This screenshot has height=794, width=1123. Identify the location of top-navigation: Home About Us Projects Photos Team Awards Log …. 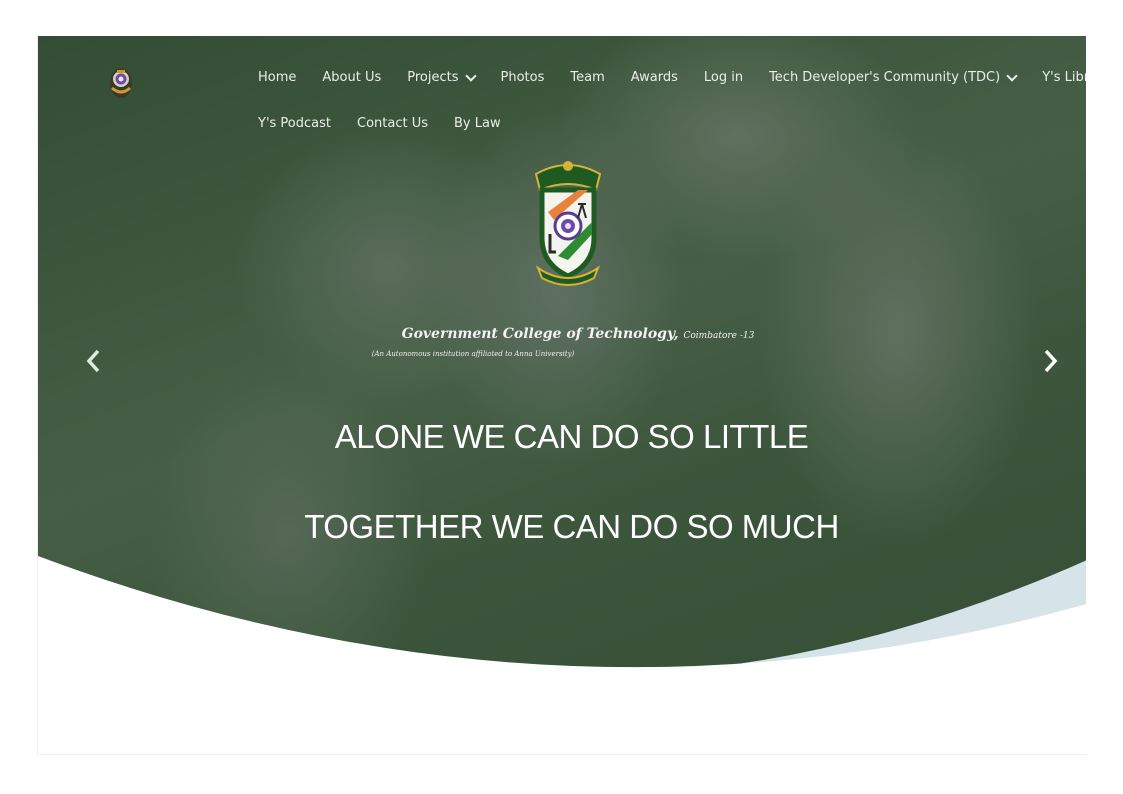
(562, 96).